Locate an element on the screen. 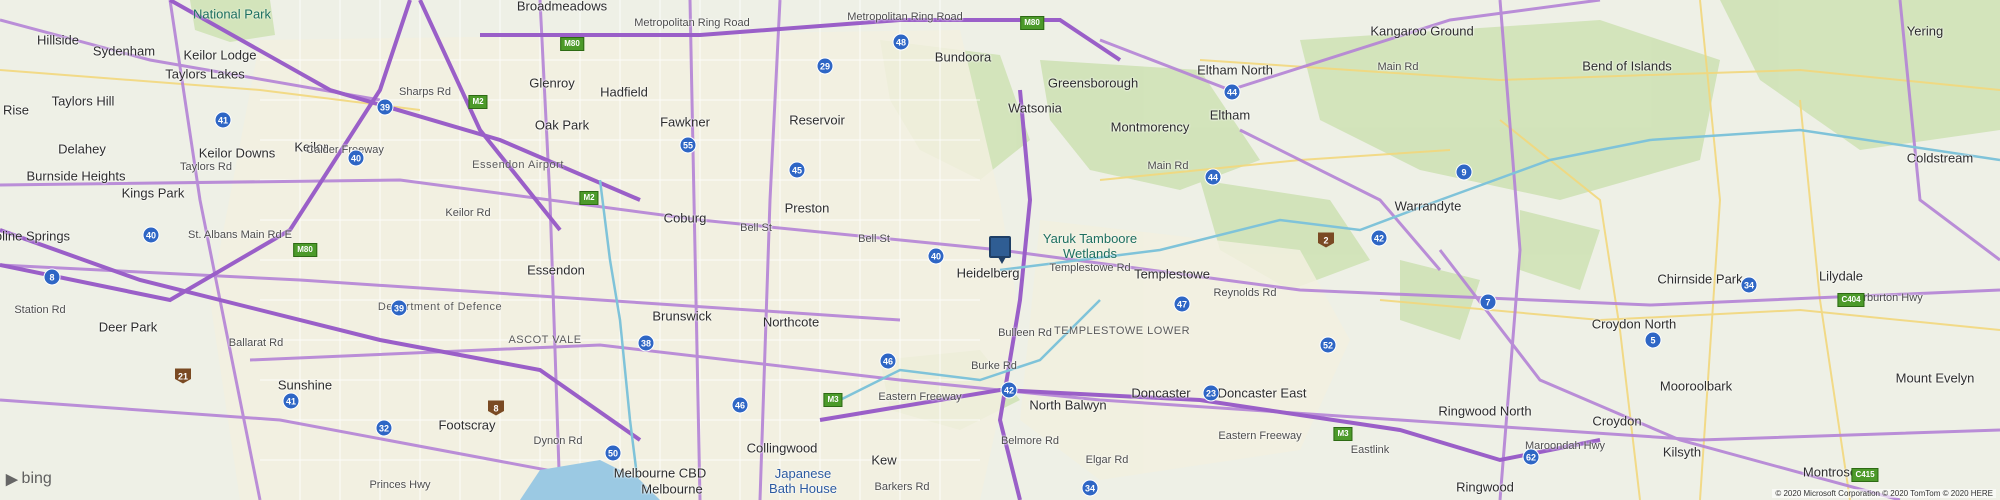 The height and width of the screenshot is (500, 2000). route-shield-icon: 55 is located at coordinates (688, 145).